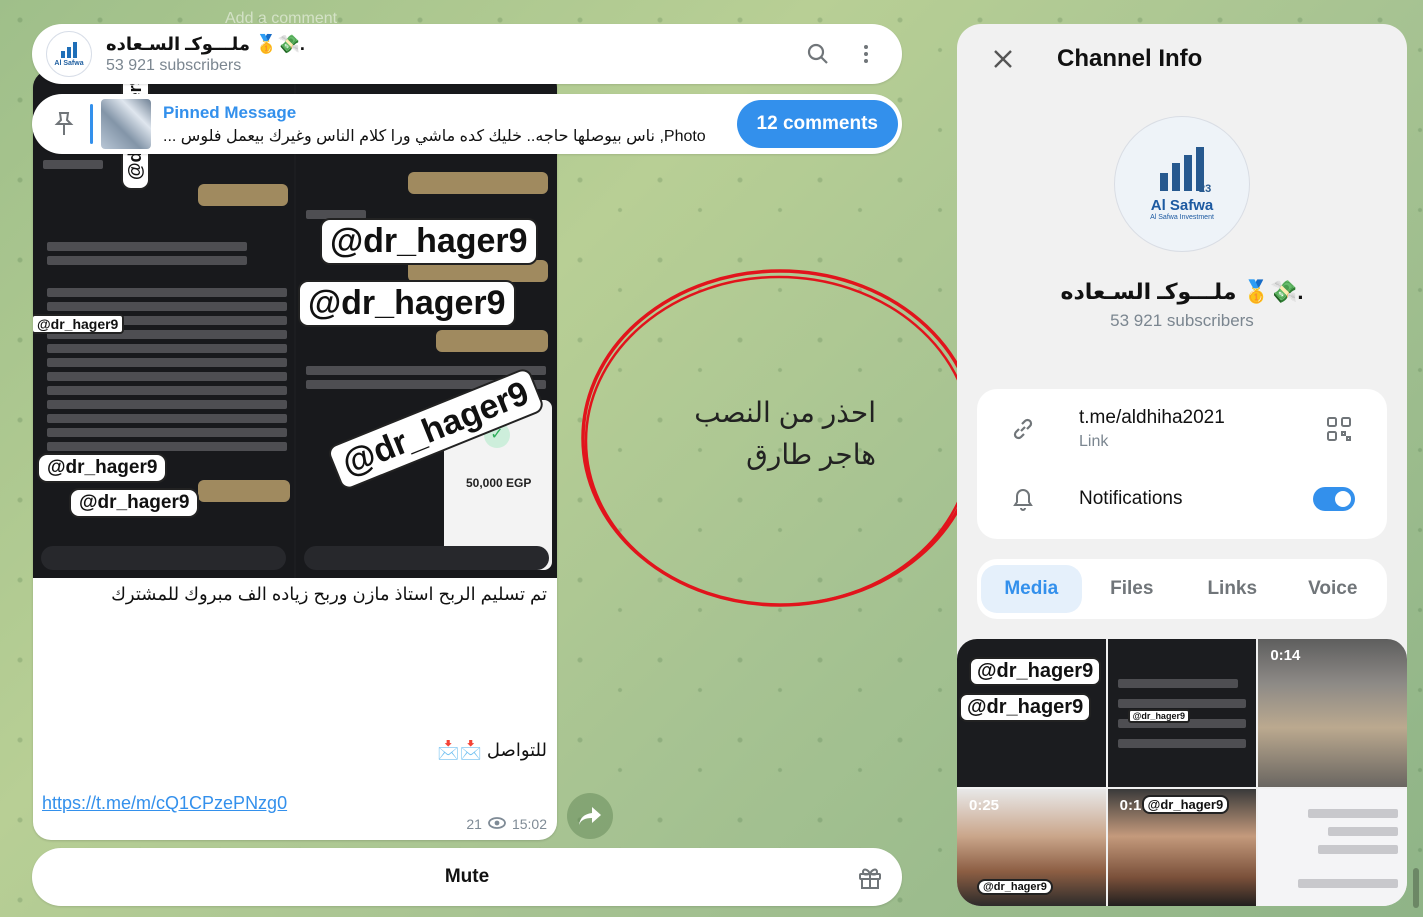  I want to click on tab-links: Links, so click(1232, 589).